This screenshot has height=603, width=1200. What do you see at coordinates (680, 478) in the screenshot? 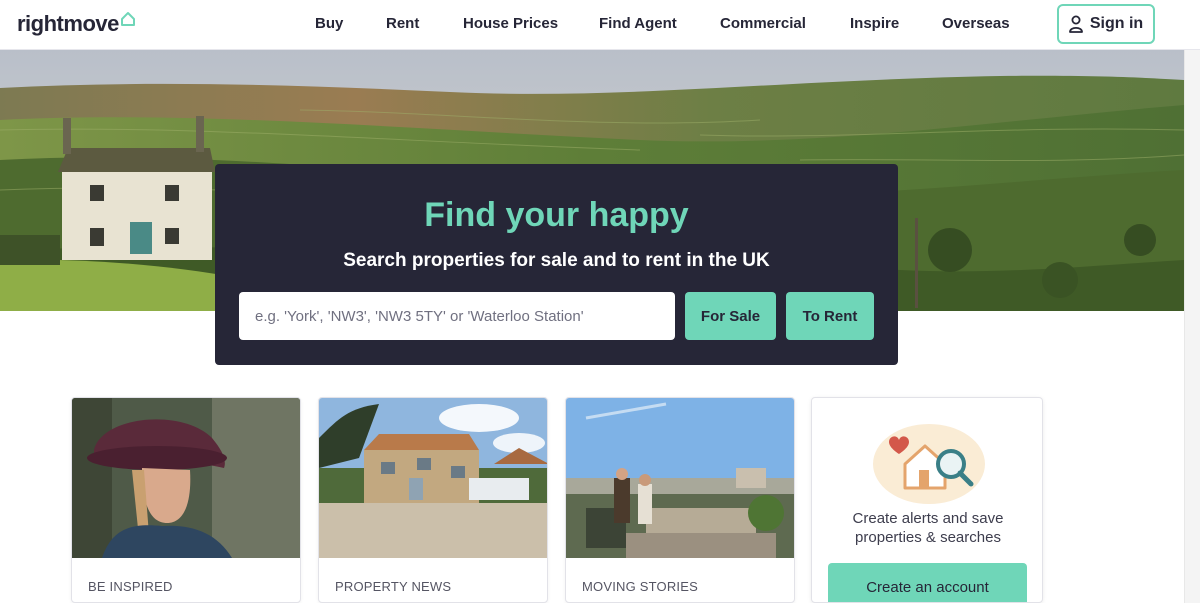
I see `rooftop-terrace-photo-icon` at bounding box center [680, 478].